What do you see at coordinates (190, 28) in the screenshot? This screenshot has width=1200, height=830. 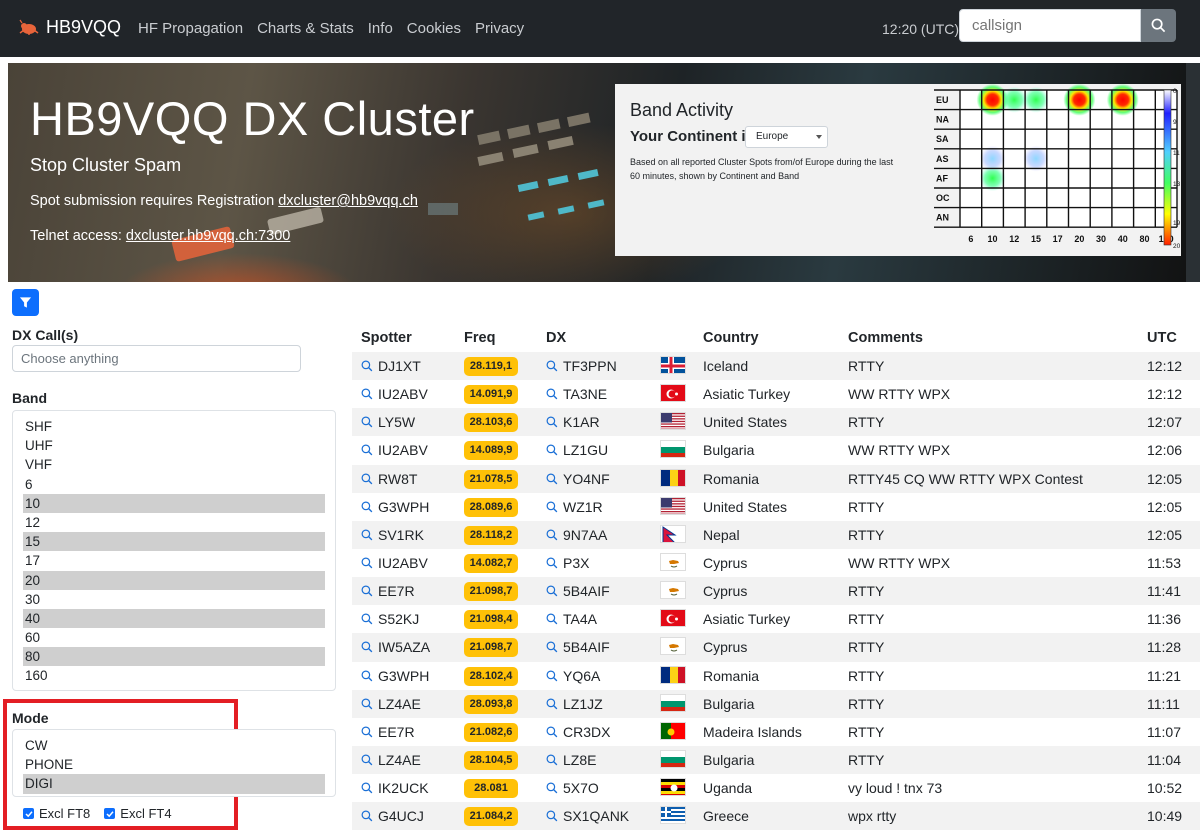 I see `nav-hf-propagation: HF Propagation` at bounding box center [190, 28].